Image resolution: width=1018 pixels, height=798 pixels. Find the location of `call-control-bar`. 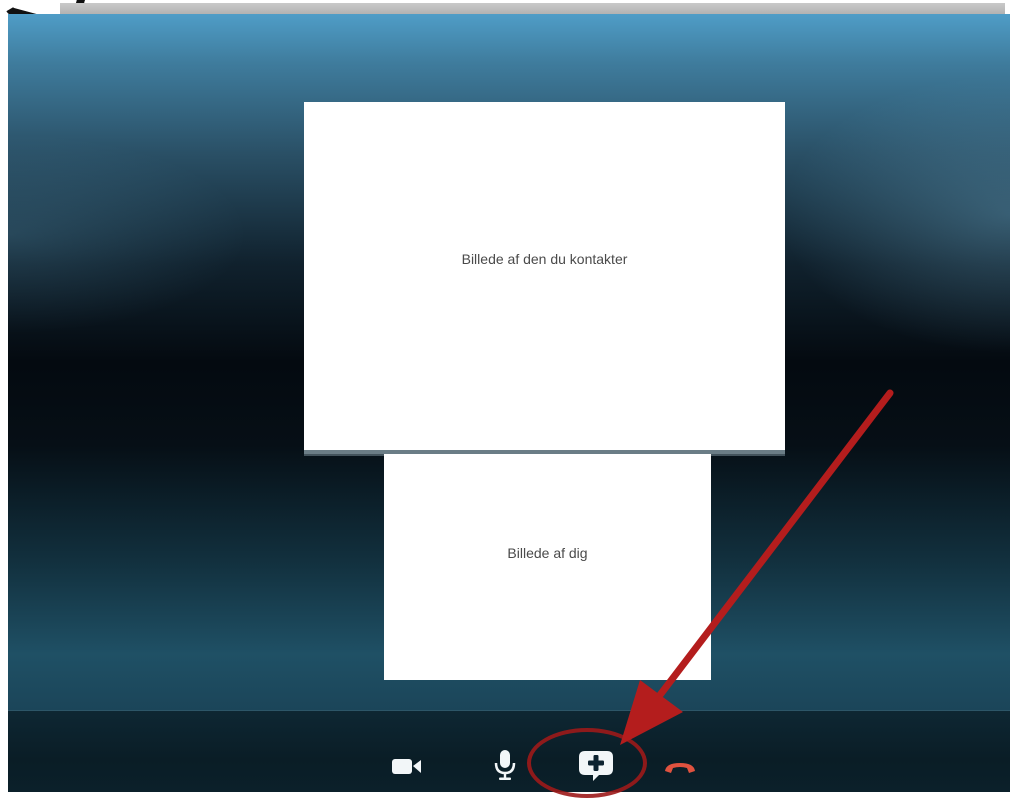

call-control-bar is located at coordinates (509, 751).